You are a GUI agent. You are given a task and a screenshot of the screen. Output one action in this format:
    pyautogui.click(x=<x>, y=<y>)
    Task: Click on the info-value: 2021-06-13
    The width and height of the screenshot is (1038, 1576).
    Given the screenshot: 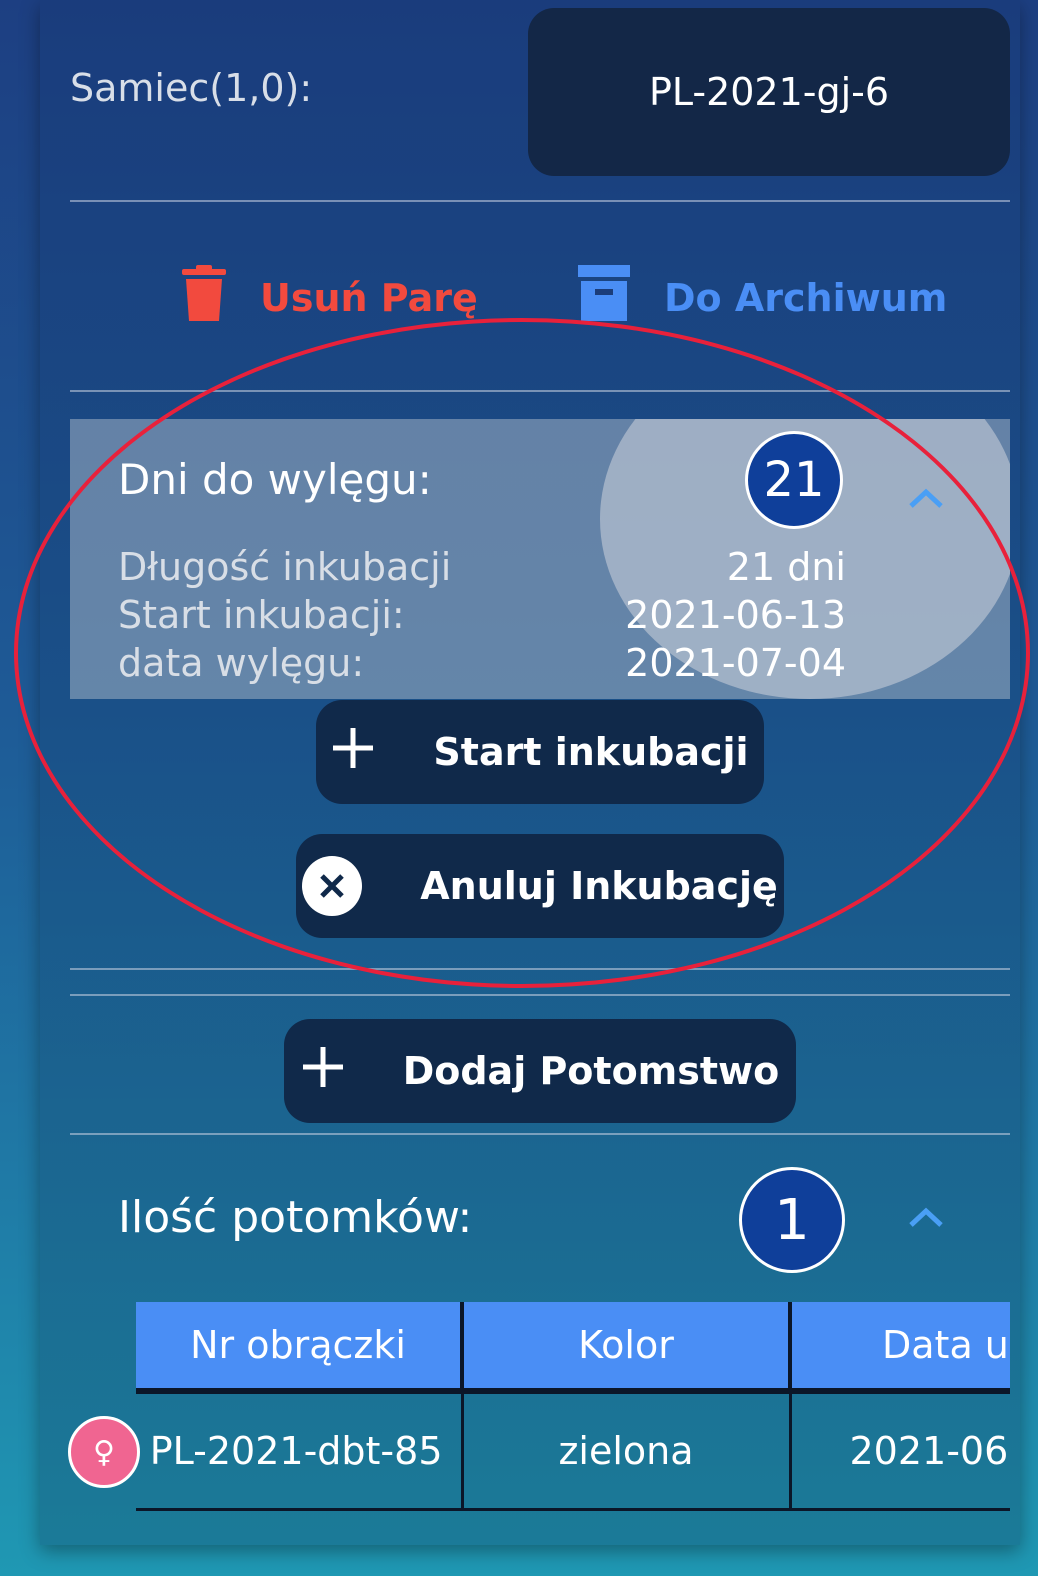 What is the action you would take?
    pyautogui.click(x=735, y=615)
    